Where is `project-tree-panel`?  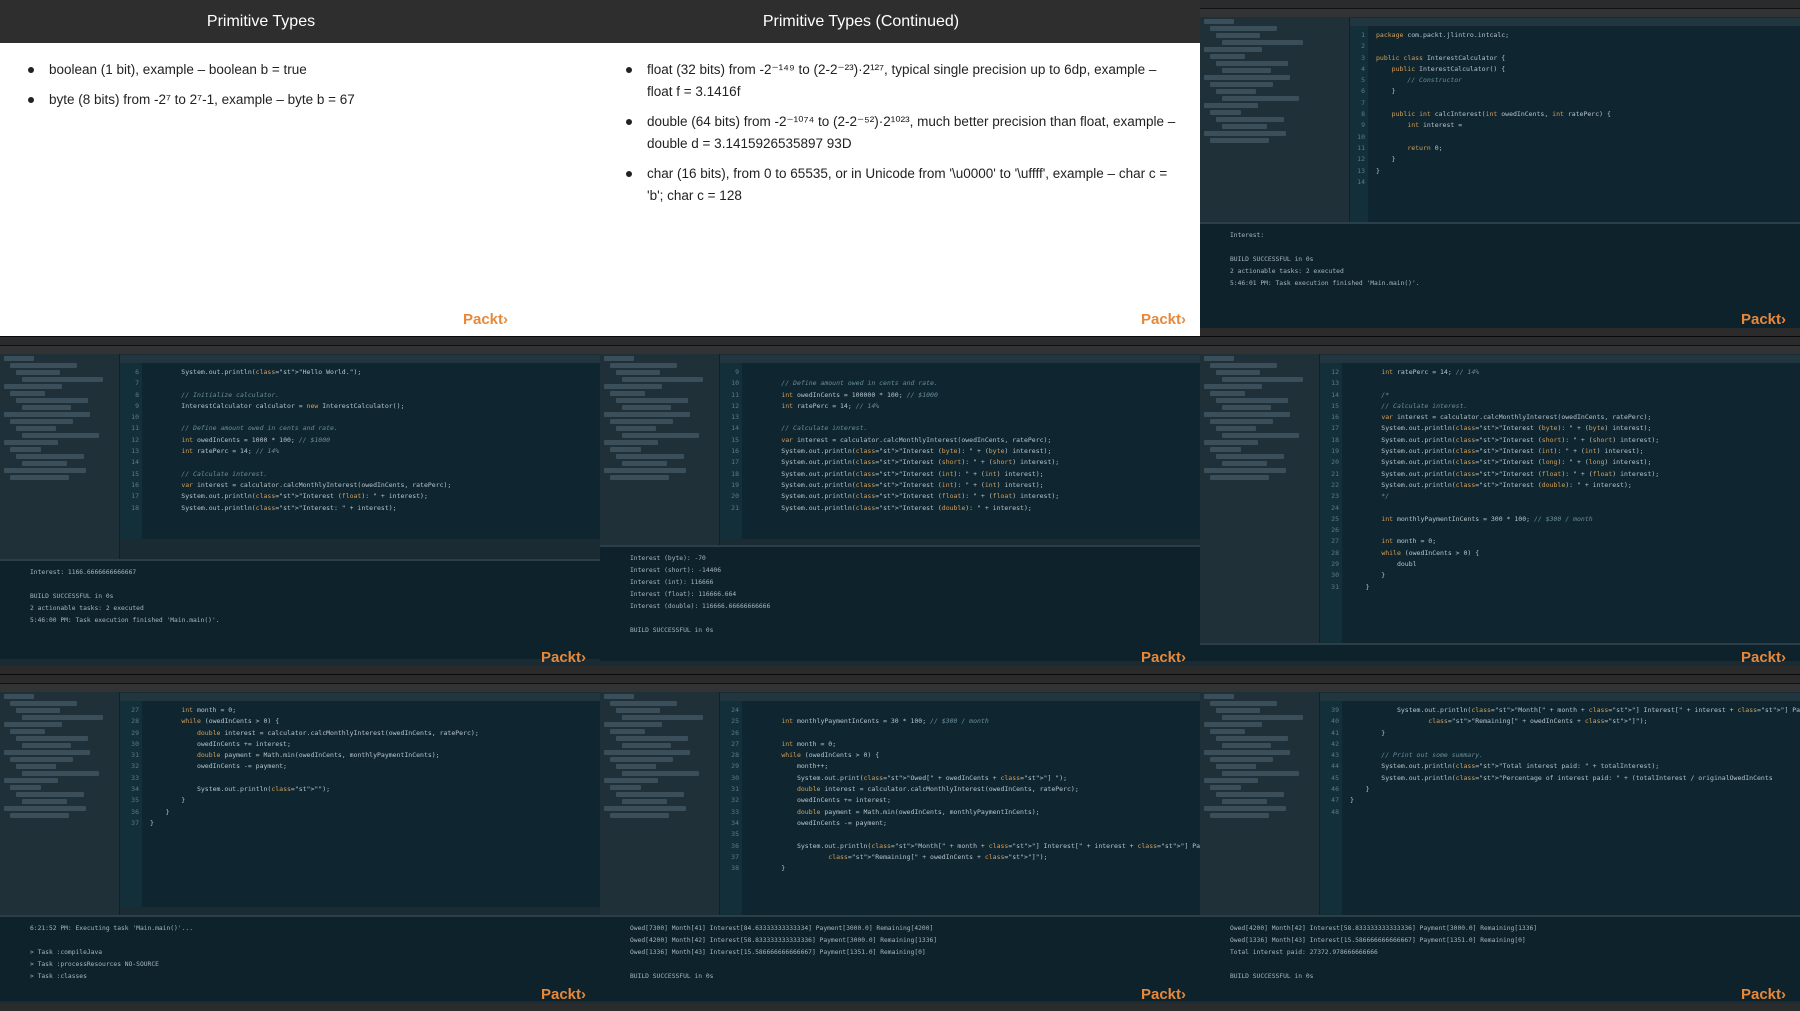
project-tree-panel is located at coordinates (60, 803).